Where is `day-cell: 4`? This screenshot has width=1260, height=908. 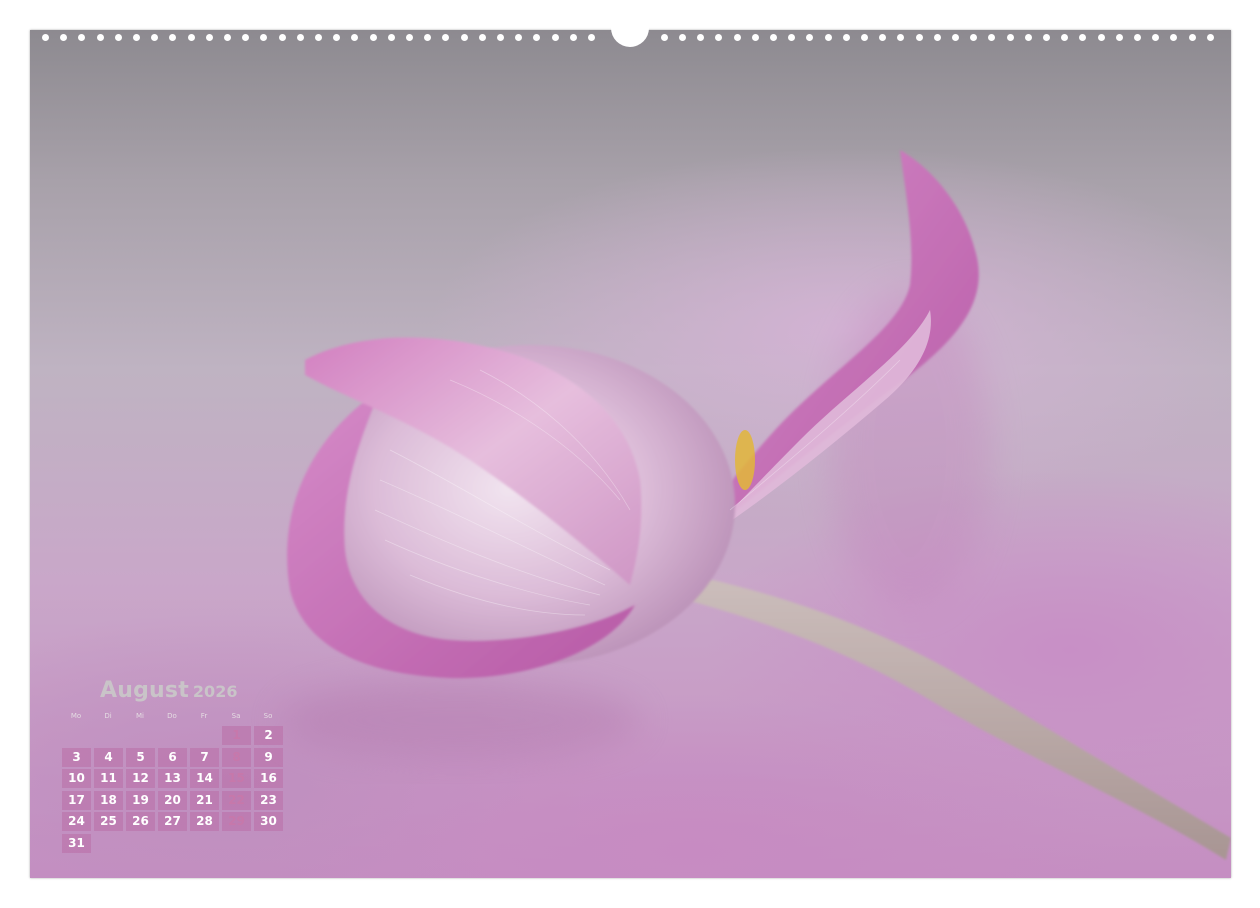
day-cell: 4 is located at coordinates (108, 757).